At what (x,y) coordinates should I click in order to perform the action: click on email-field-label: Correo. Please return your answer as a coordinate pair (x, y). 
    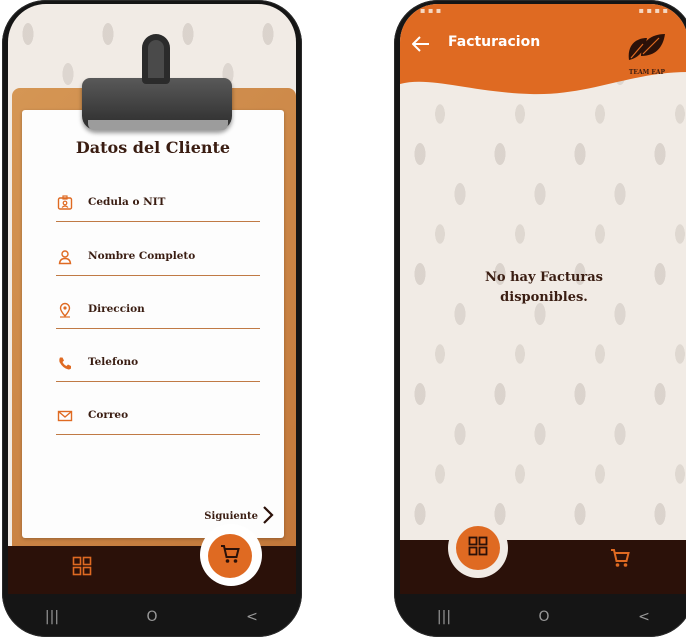
    Looking at the image, I should click on (108, 415).